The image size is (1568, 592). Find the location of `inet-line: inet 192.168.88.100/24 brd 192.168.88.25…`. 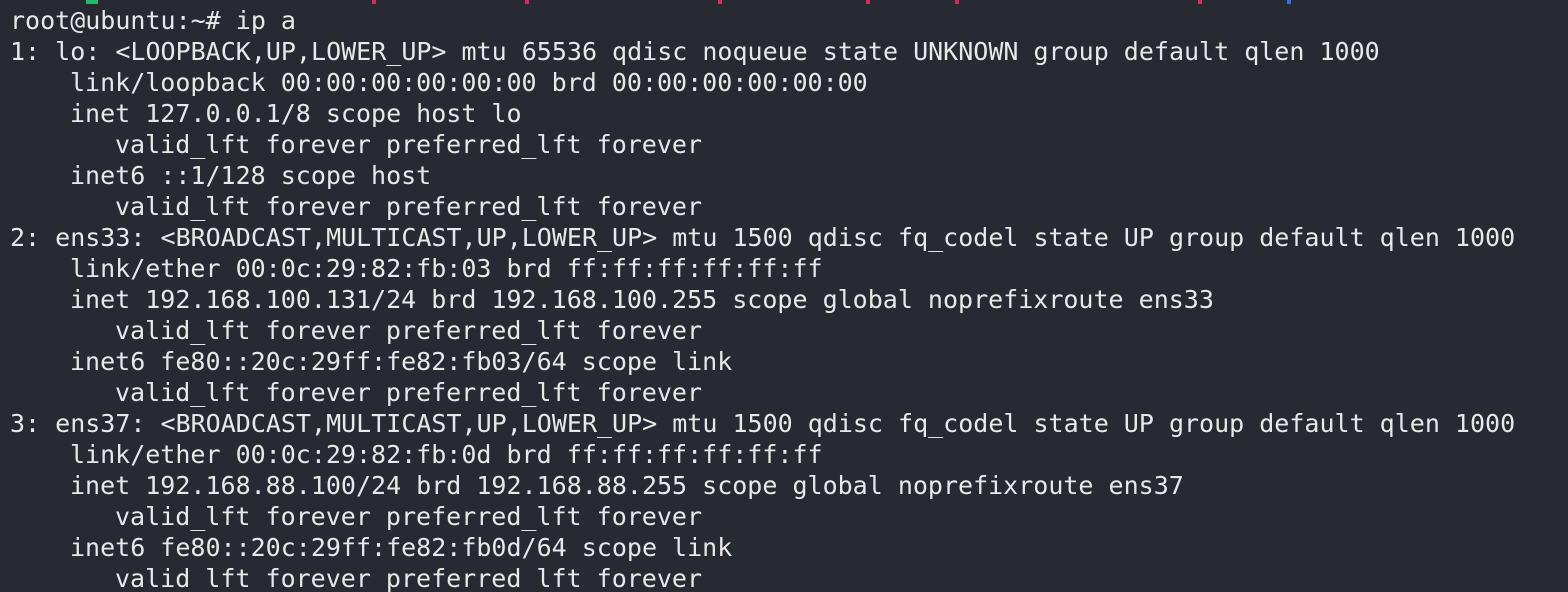

inet-line: inet 192.168.88.100/24 brd 192.168.88.25… is located at coordinates (627, 485).